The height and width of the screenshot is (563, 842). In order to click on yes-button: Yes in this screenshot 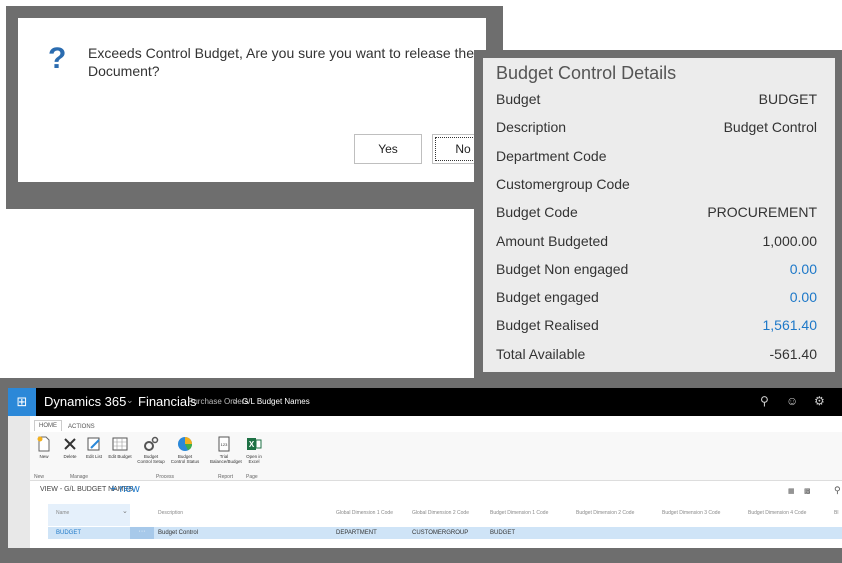, I will do `click(388, 149)`.